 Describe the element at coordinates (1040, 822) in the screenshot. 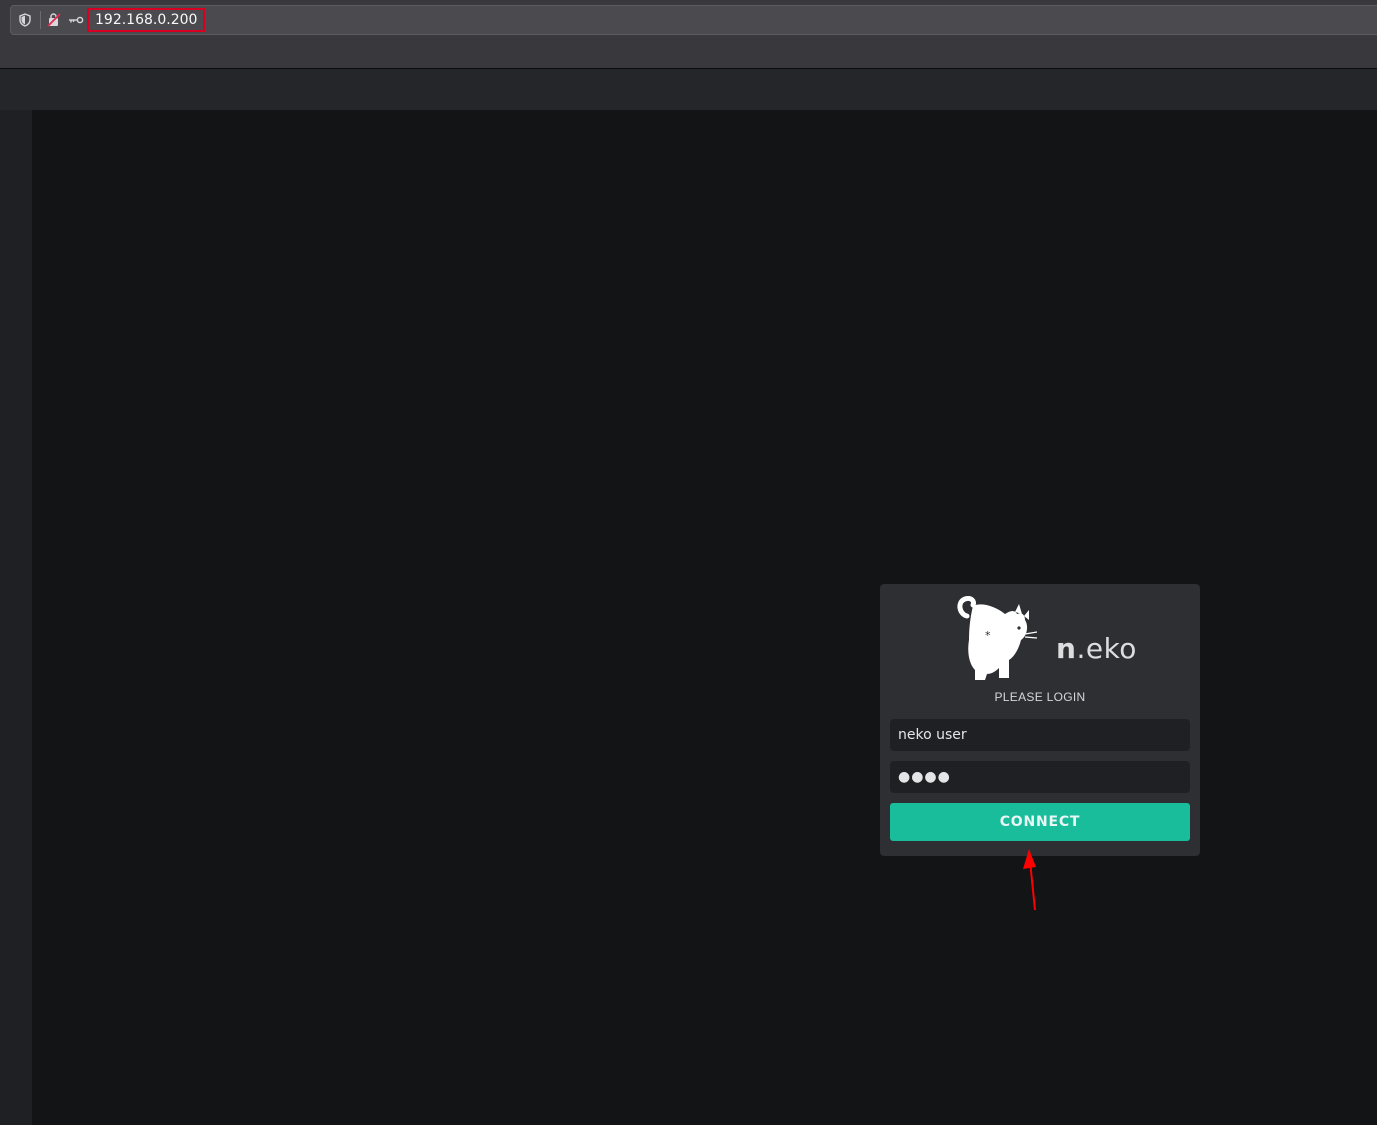

I see `connect-button: CONNECT` at that location.